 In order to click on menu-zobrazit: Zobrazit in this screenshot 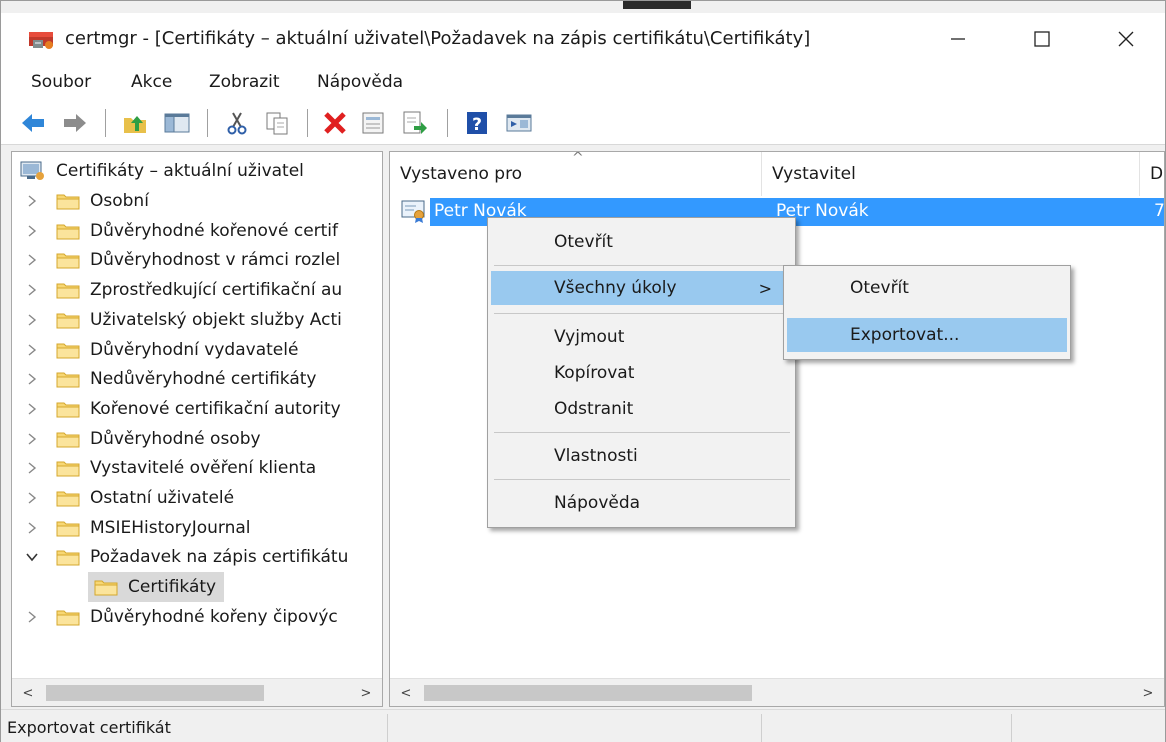, I will do `click(244, 82)`.